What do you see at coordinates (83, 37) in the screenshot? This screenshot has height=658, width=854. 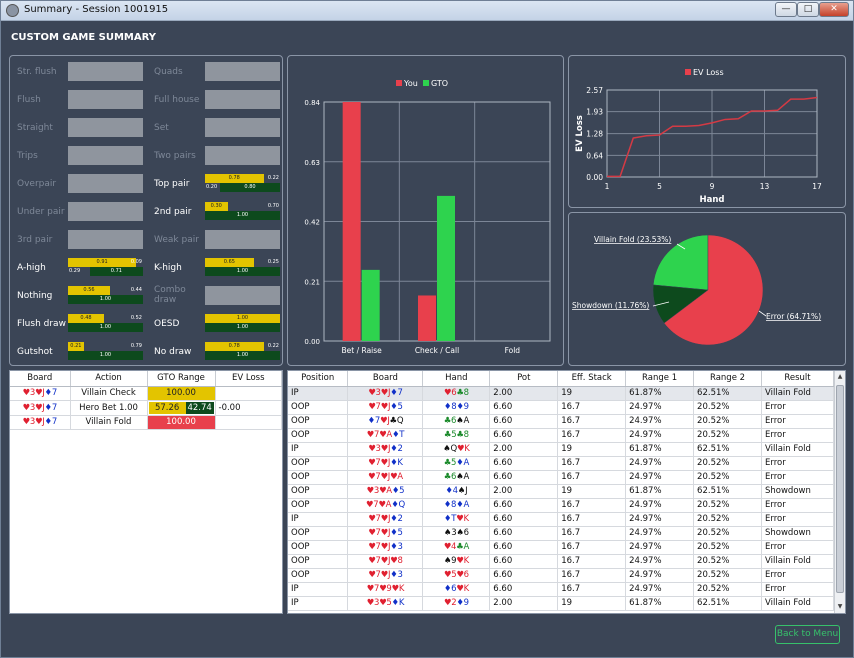 I see `page-title: CUSTOM GAME SUMMARY` at bounding box center [83, 37].